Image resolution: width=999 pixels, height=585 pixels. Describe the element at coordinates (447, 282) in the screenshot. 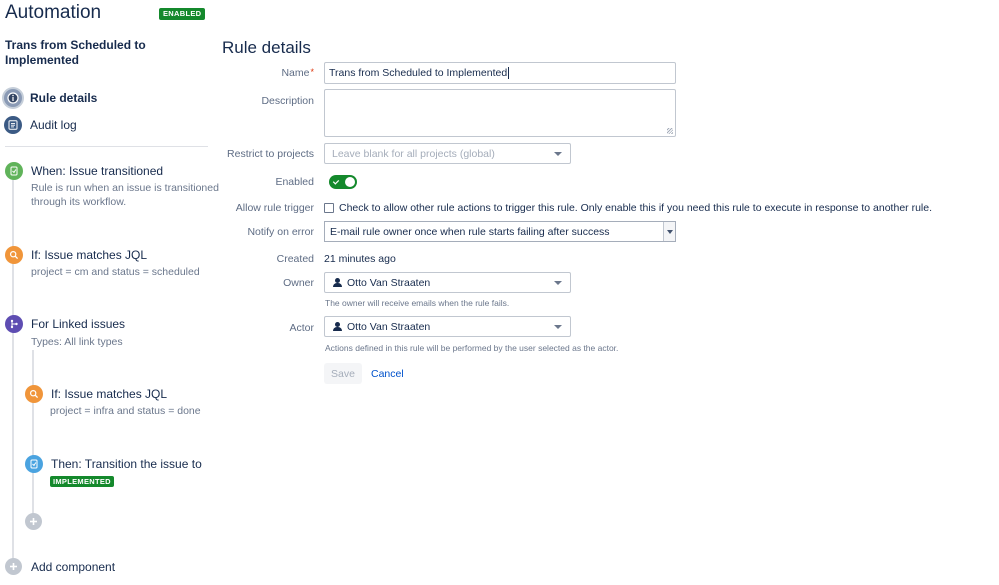

I see `owner-select: Otto Van Straaten` at that location.